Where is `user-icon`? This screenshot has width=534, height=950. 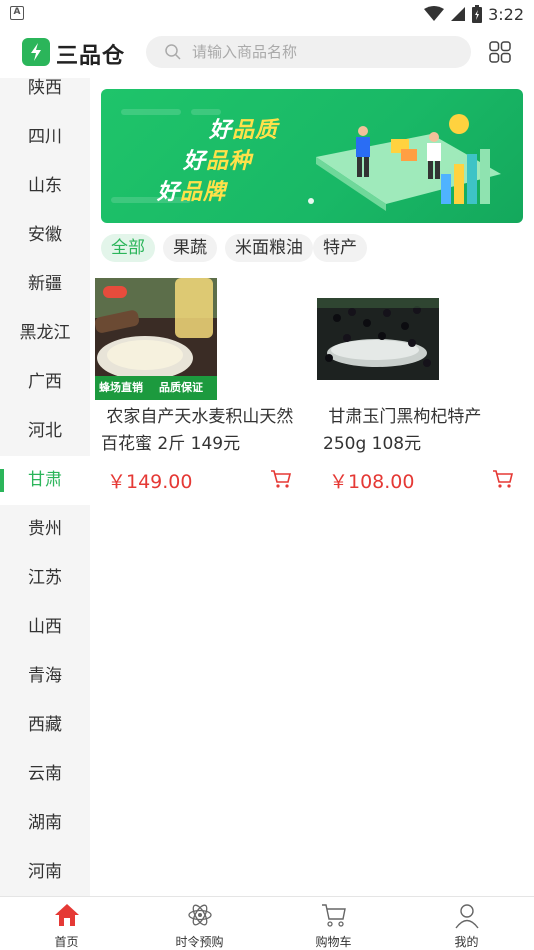
user-icon is located at coordinates (467, 916).